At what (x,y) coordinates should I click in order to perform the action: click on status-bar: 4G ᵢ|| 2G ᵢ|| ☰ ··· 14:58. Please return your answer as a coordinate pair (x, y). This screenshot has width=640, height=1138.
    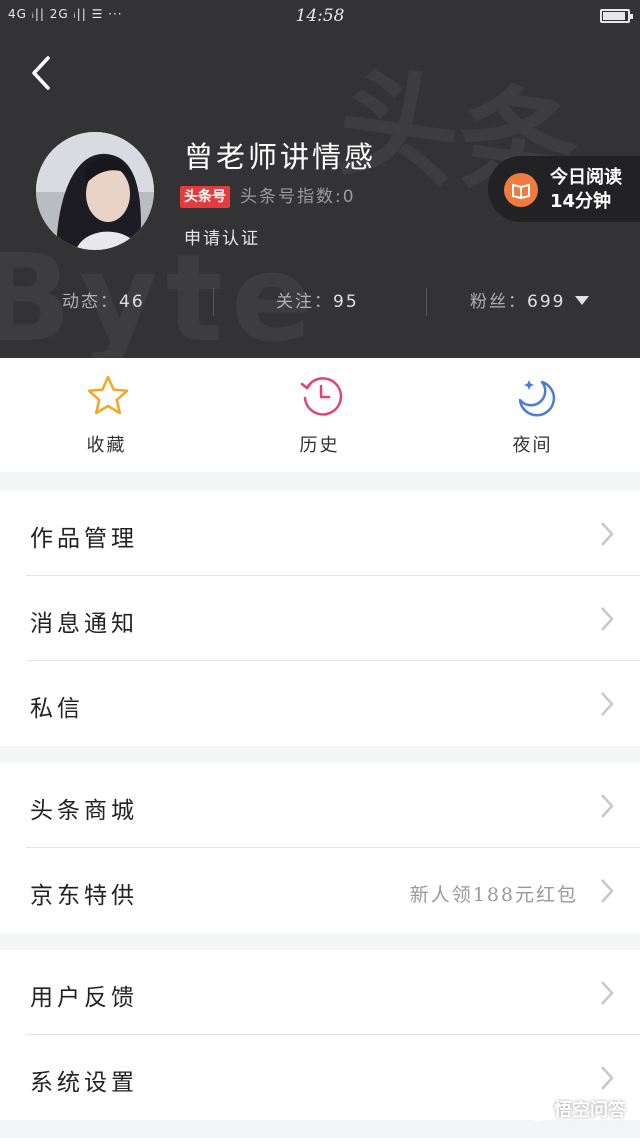
    Looking at the image, I should click on (320, 17).